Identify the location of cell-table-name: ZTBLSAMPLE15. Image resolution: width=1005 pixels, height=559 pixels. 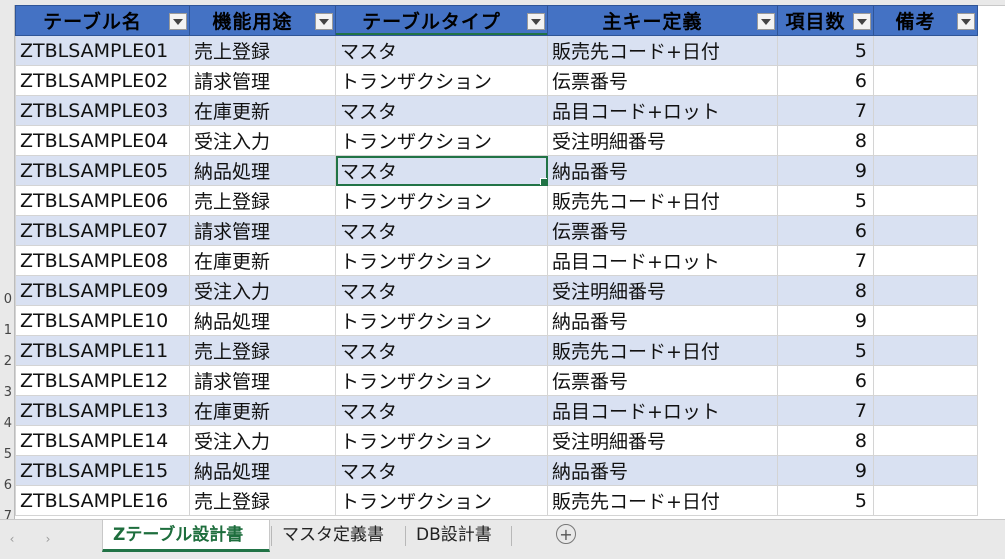
(102, 470).